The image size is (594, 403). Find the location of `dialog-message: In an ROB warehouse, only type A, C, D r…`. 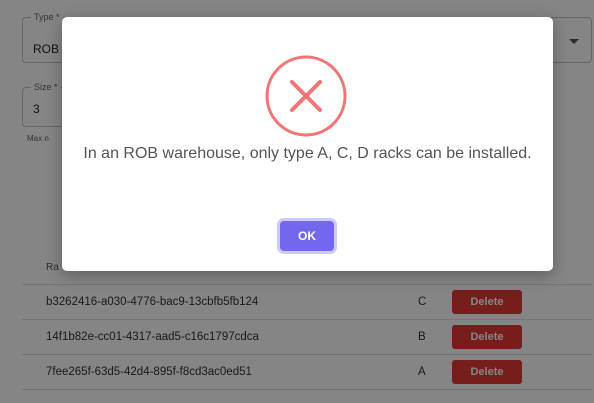

dialog-message: In an ROB warehouse, only type A, C, D r… is located at coordinates (307, 153).